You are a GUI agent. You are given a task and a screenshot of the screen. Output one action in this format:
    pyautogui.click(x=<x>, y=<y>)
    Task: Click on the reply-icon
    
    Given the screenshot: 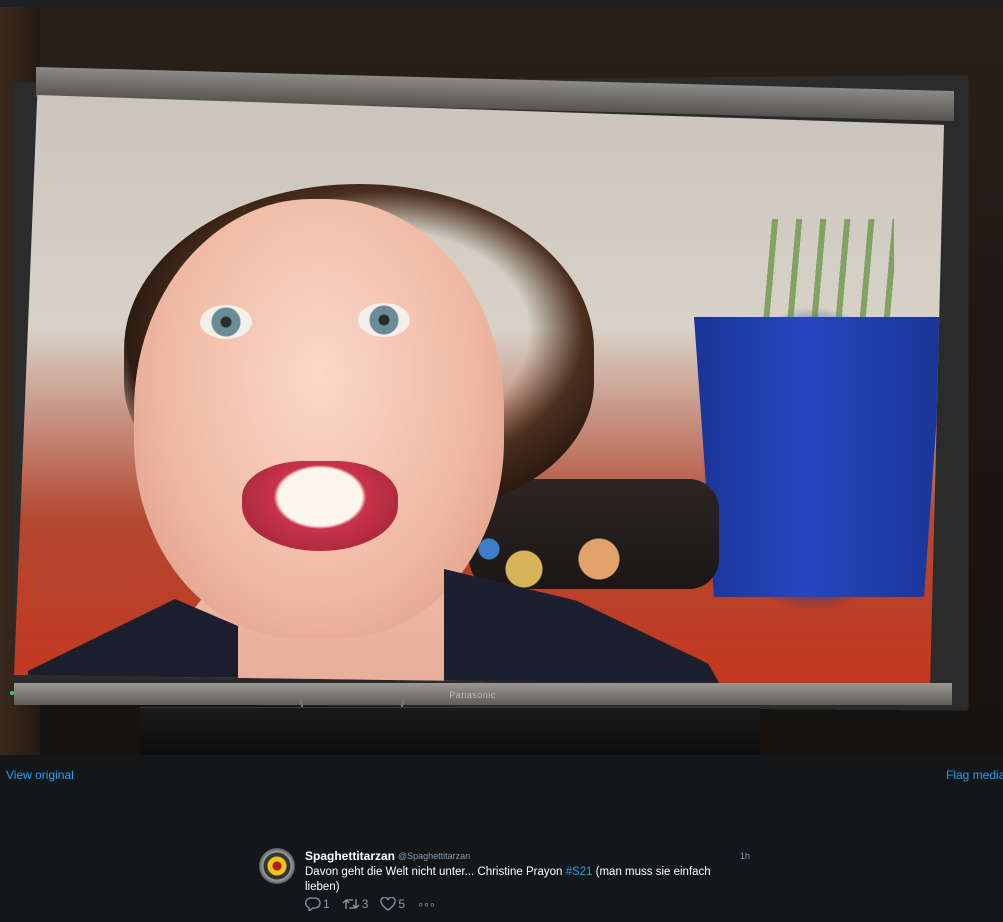 What is the action you would take?
    pyautogui.click(x=313, y=904)
    